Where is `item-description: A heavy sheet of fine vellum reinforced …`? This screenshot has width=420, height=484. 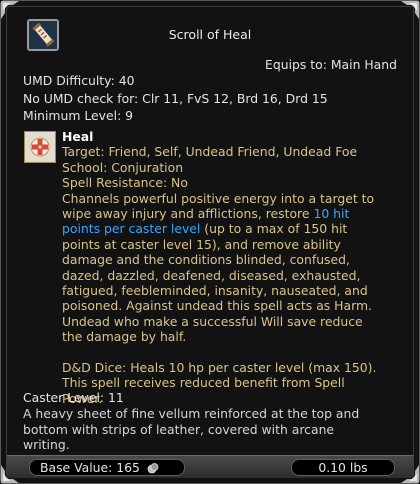
item-description: A heavy sheet of fine vellum reinforced … is located at coordinates (210, 429).